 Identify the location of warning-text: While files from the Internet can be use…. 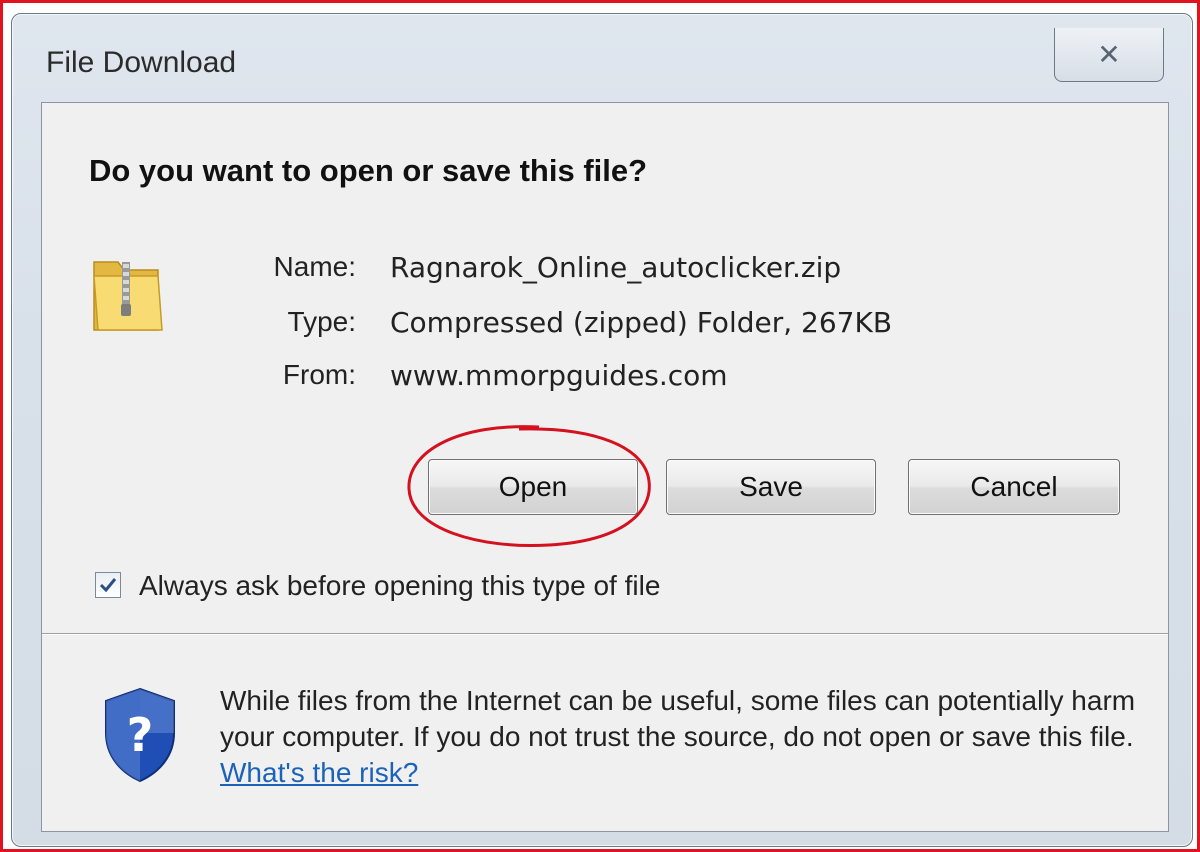
(678, 718).